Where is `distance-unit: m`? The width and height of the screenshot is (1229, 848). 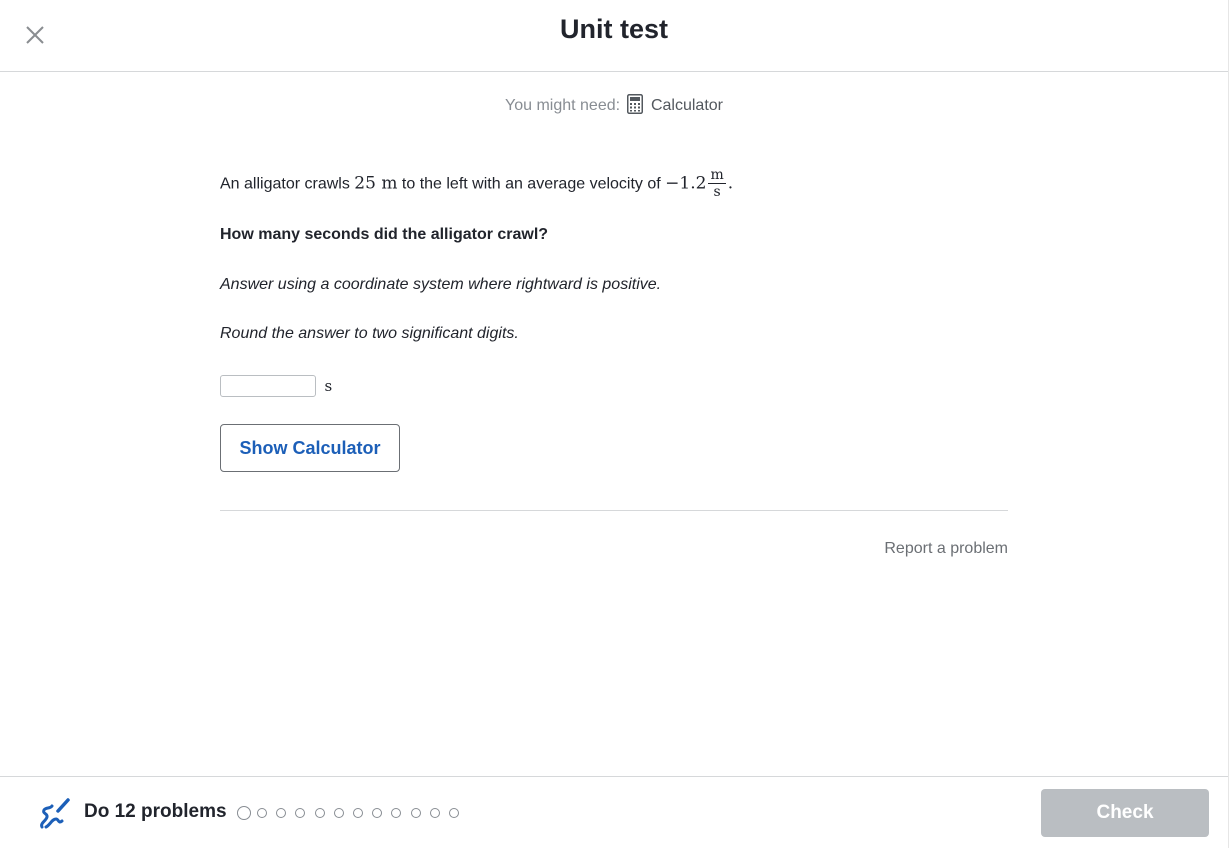
distance-unit: m is located at coordinates (389, 183).